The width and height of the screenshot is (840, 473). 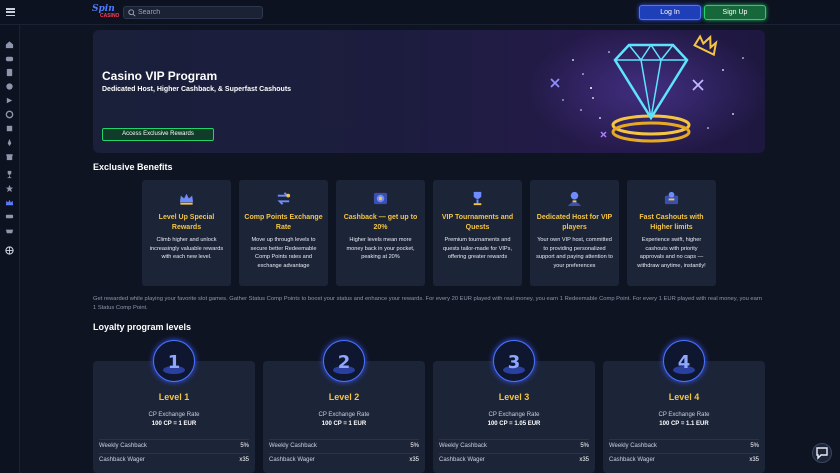 I want to click on menu-icon, so click(x=10, y=12).